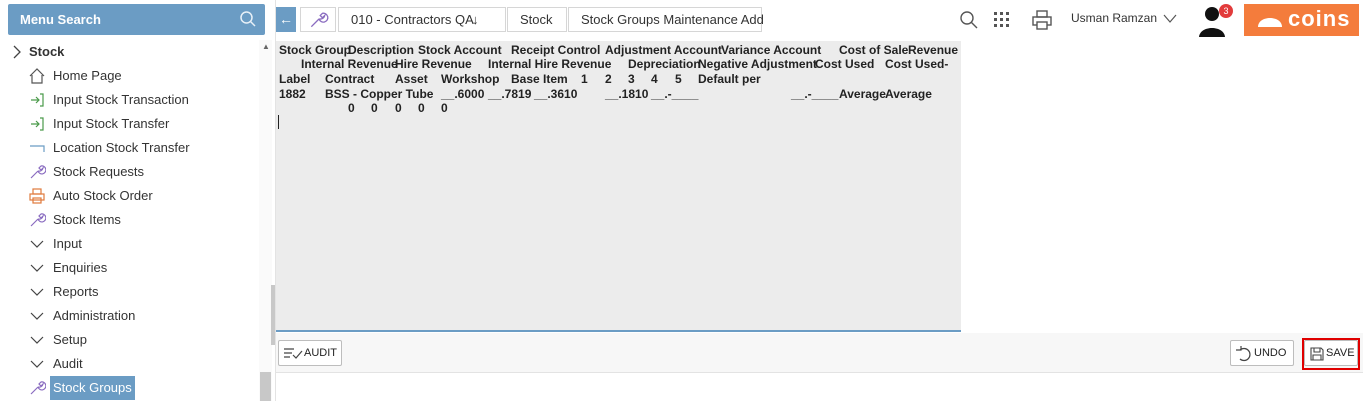 The image size is (1363, 401). I want to click on audit-button: AUDIT, so click(310, 353).